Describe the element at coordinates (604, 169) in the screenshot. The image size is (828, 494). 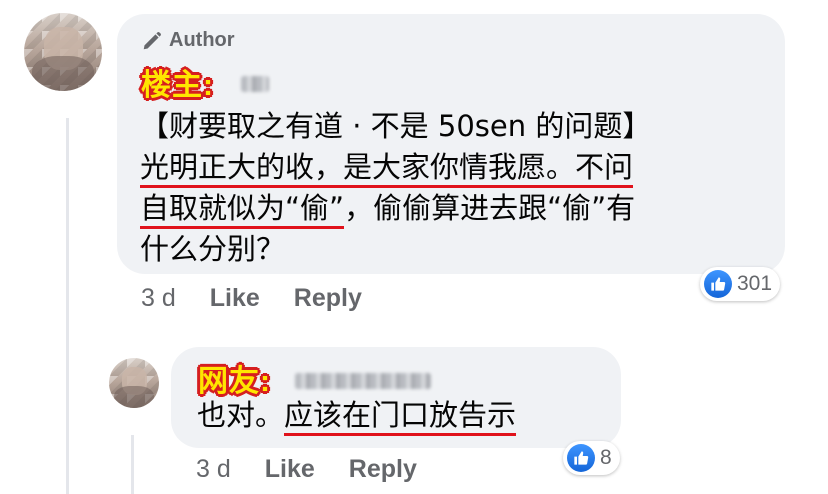
I see `underlined-phrase-2: 不问` at that location.